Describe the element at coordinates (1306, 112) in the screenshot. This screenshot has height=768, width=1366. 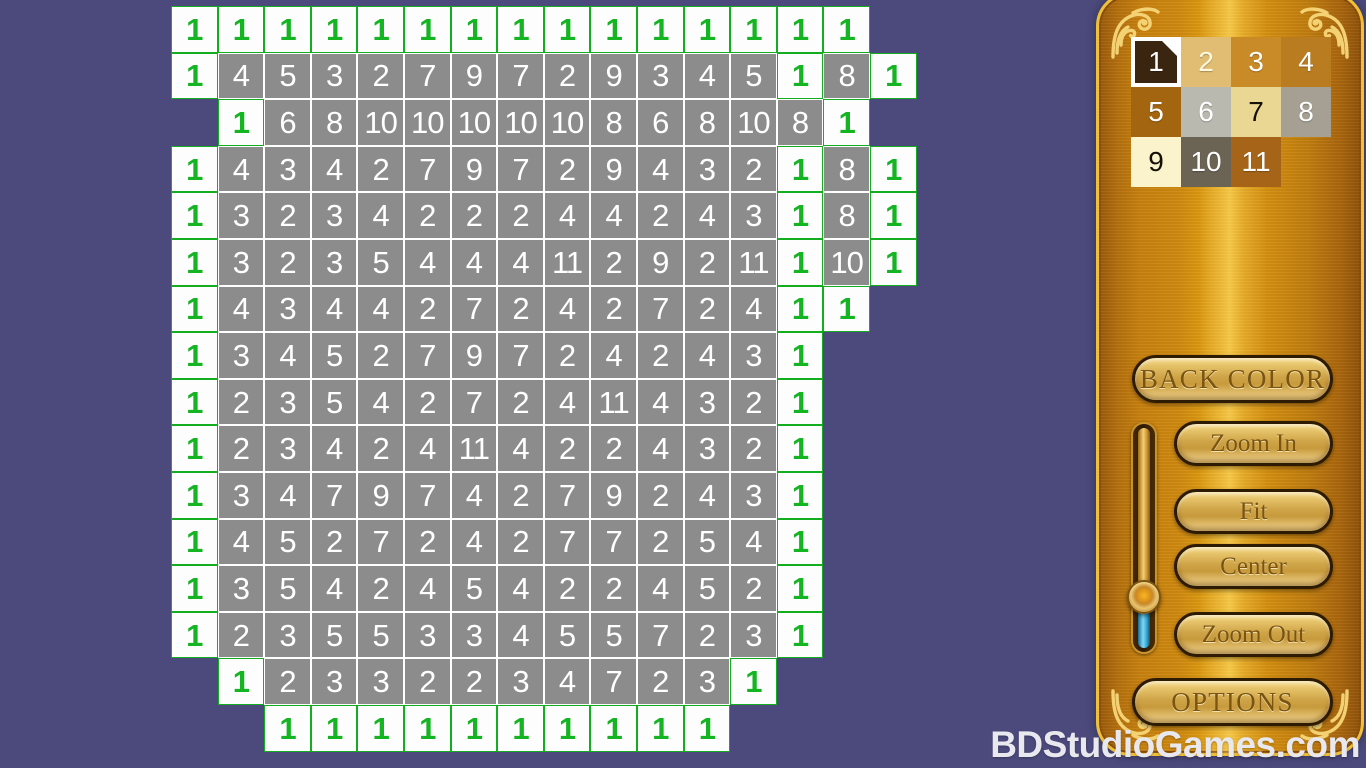
I see `palette-swatch-8: 8` at that location.